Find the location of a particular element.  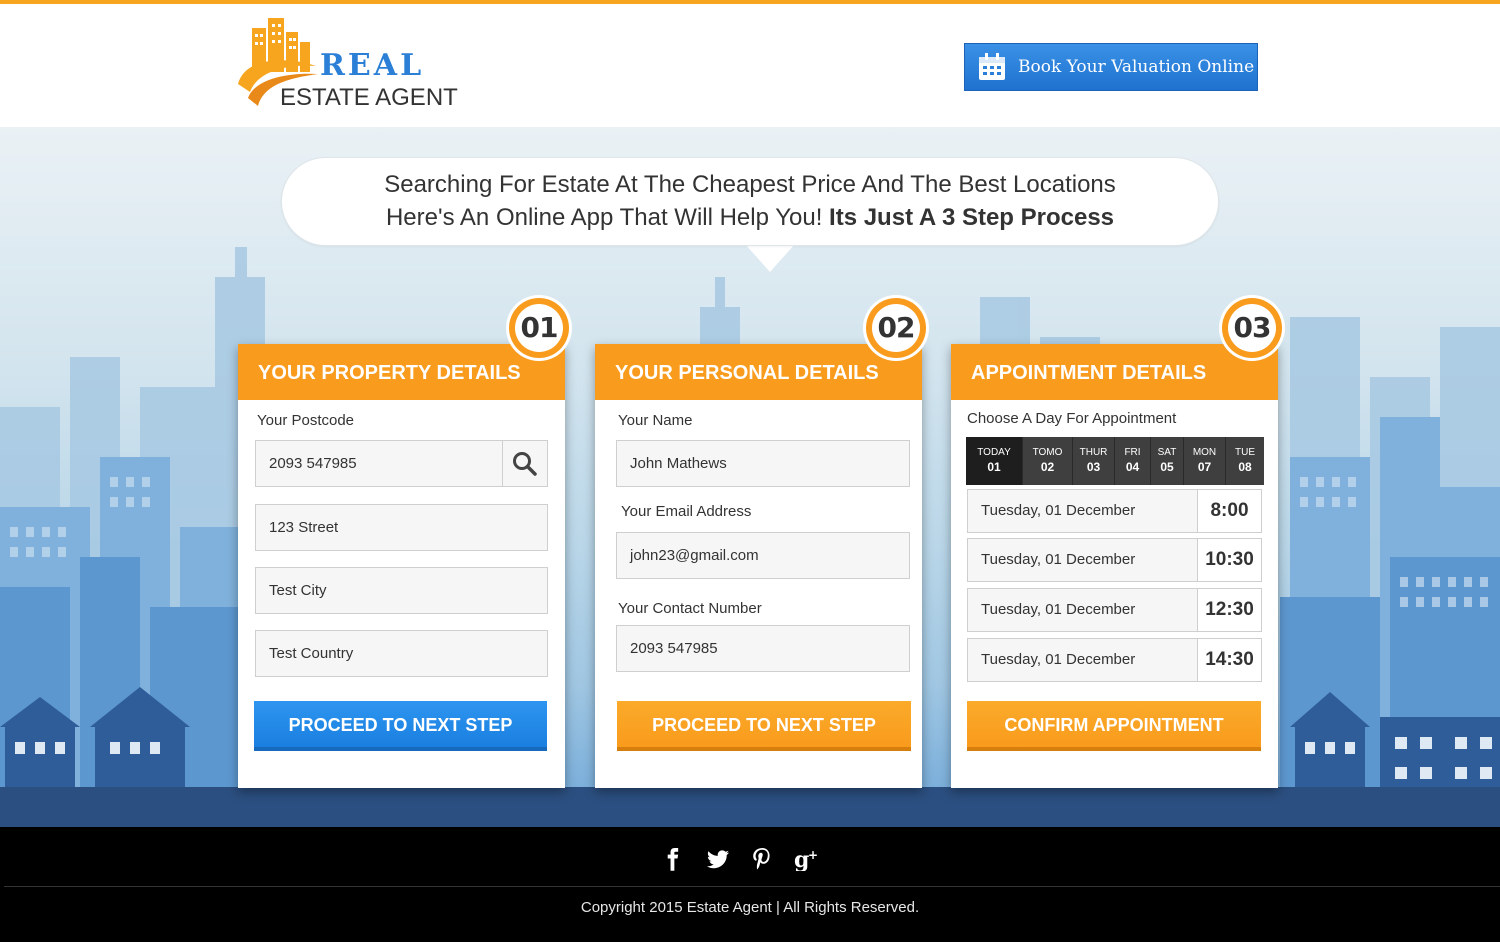

book-valuation-button: Book Your Valuation Online is located at coordinates (1111, 67).